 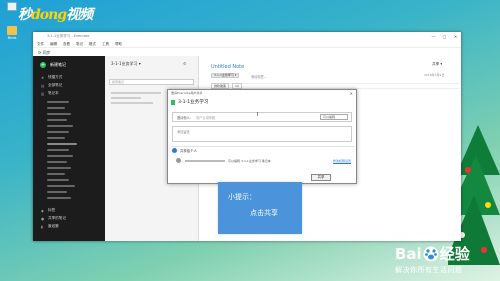 I want to click on star-icon: ★, so click(x=43, y=77).